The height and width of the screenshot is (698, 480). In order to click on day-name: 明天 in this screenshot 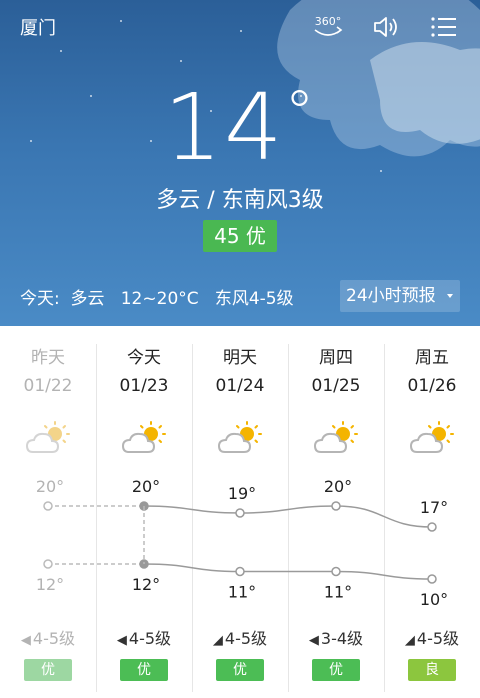, I will do `click(240, 358)`.